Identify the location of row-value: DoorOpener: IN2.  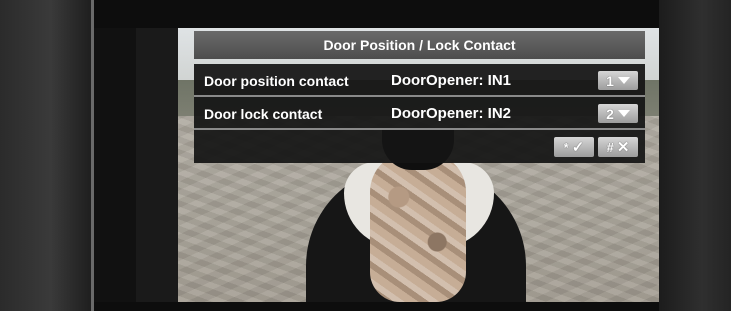
(451, 113).